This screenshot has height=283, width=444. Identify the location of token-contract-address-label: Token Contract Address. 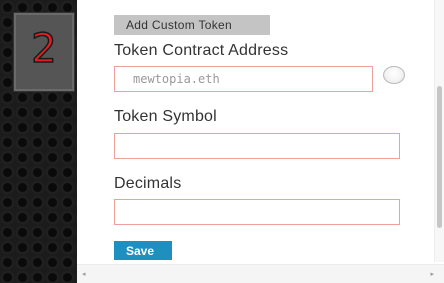
(201, 50).